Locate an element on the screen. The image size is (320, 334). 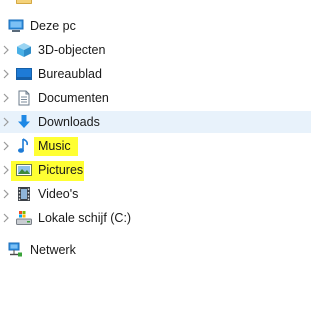
tree-item-label: Downloads is located at coordinates (69, 122).